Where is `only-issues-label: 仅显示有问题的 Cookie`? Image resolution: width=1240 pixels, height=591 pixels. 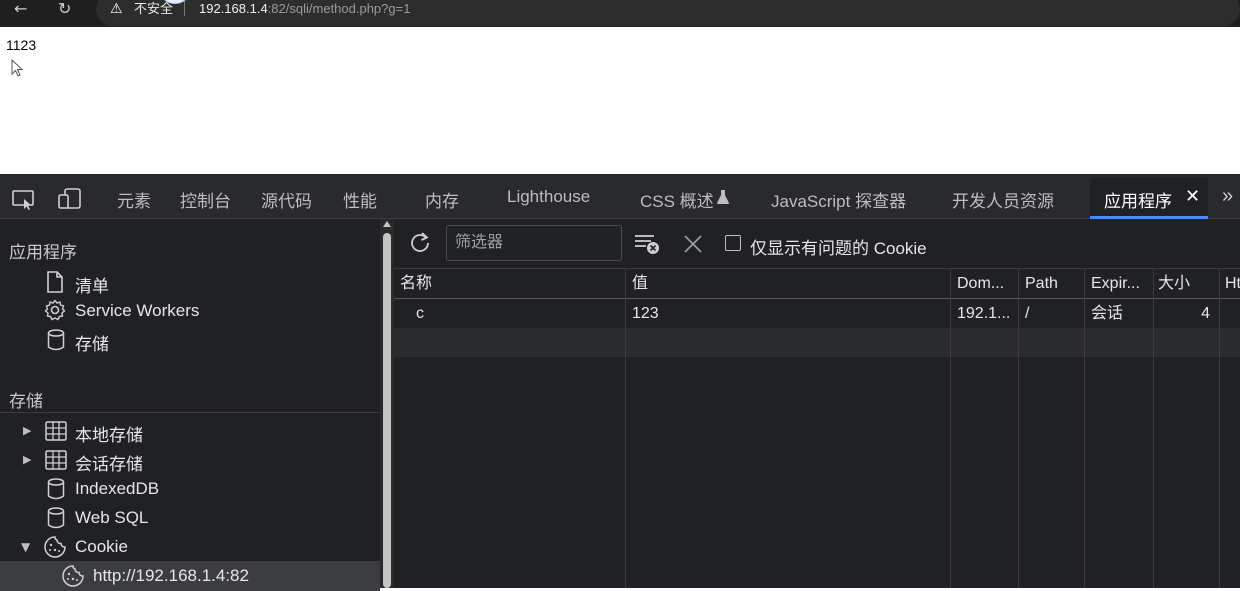 only-issues-label: 仅显示有问题的 Cookie is located at coordinates (838, 246).